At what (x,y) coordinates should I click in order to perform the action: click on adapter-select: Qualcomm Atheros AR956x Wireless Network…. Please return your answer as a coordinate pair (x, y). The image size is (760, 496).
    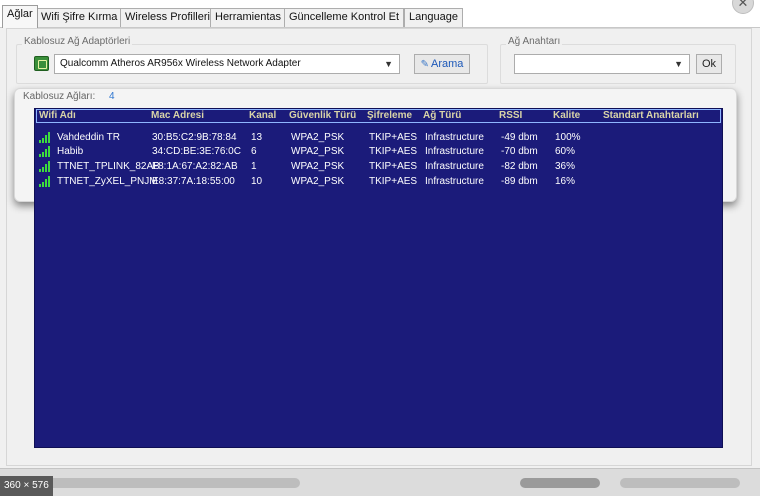
    Looking at the image, I should click on (227, 64).